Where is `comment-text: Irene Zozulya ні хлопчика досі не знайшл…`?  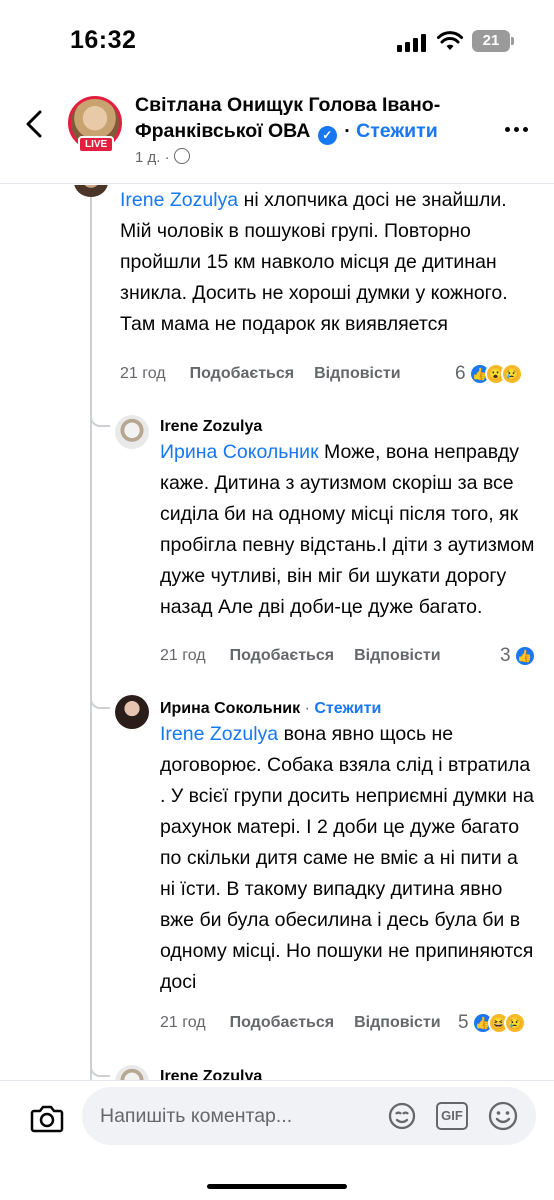
comment-text: Irene Zozulya ні хлопчика досі не знайшл… is located at coordinates (326, 262).